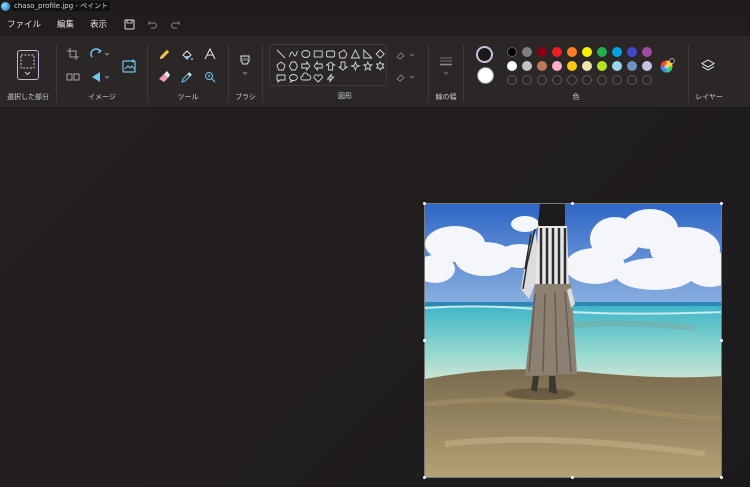 This screenshot has width=750, height=487. I want to click on rotate-button, so click(100, 54).